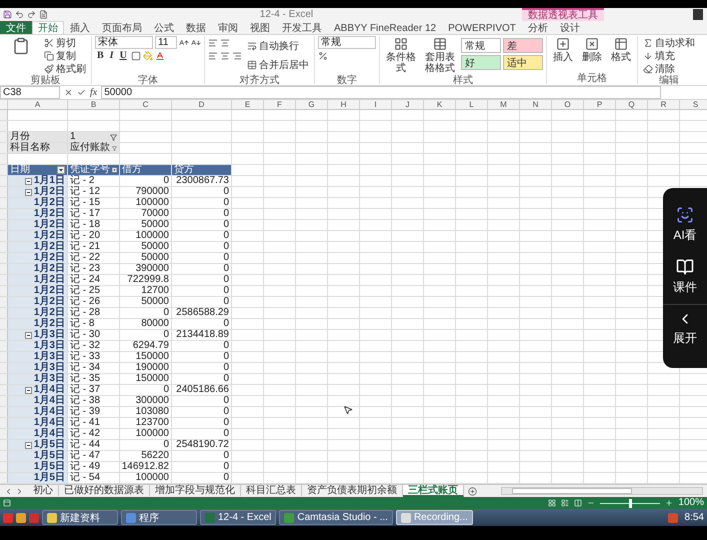 Image resolution: width=707 pixels, height=540 pixels. What do you see at coordinates (94, 92) in the screenshot?
I see `insert-function-button: fx` at bounding box center [94, 92].